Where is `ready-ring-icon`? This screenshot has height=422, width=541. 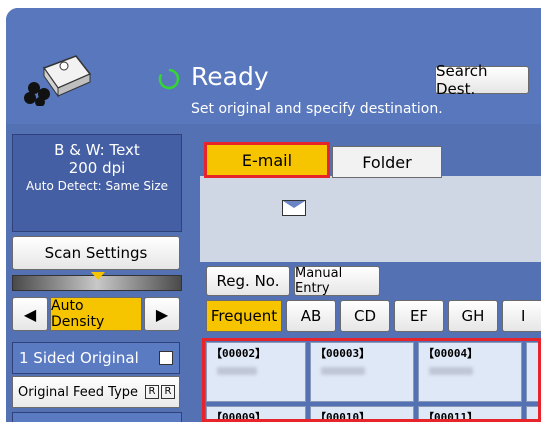 ready-ring-icon is located at coordinates (169, 79).